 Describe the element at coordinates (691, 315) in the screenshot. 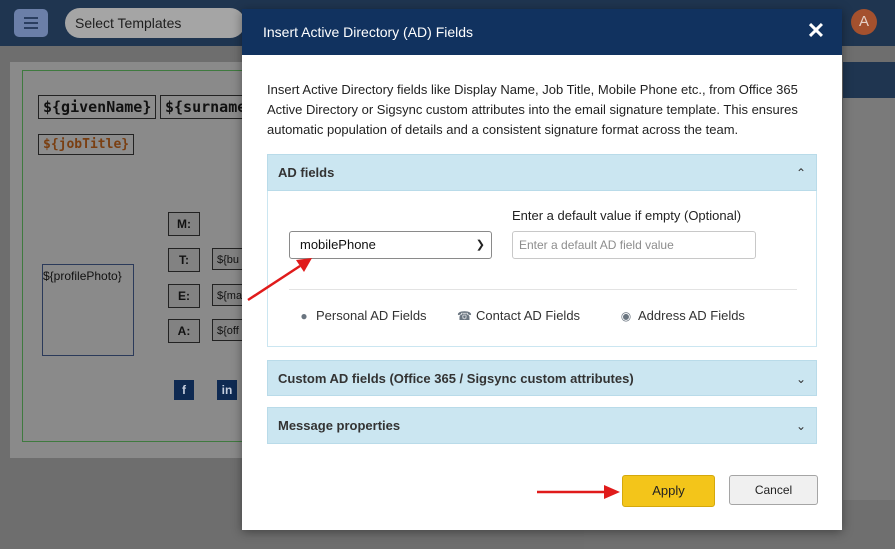

I see `address-ad-fields-label: Address AD Fields` at that location.